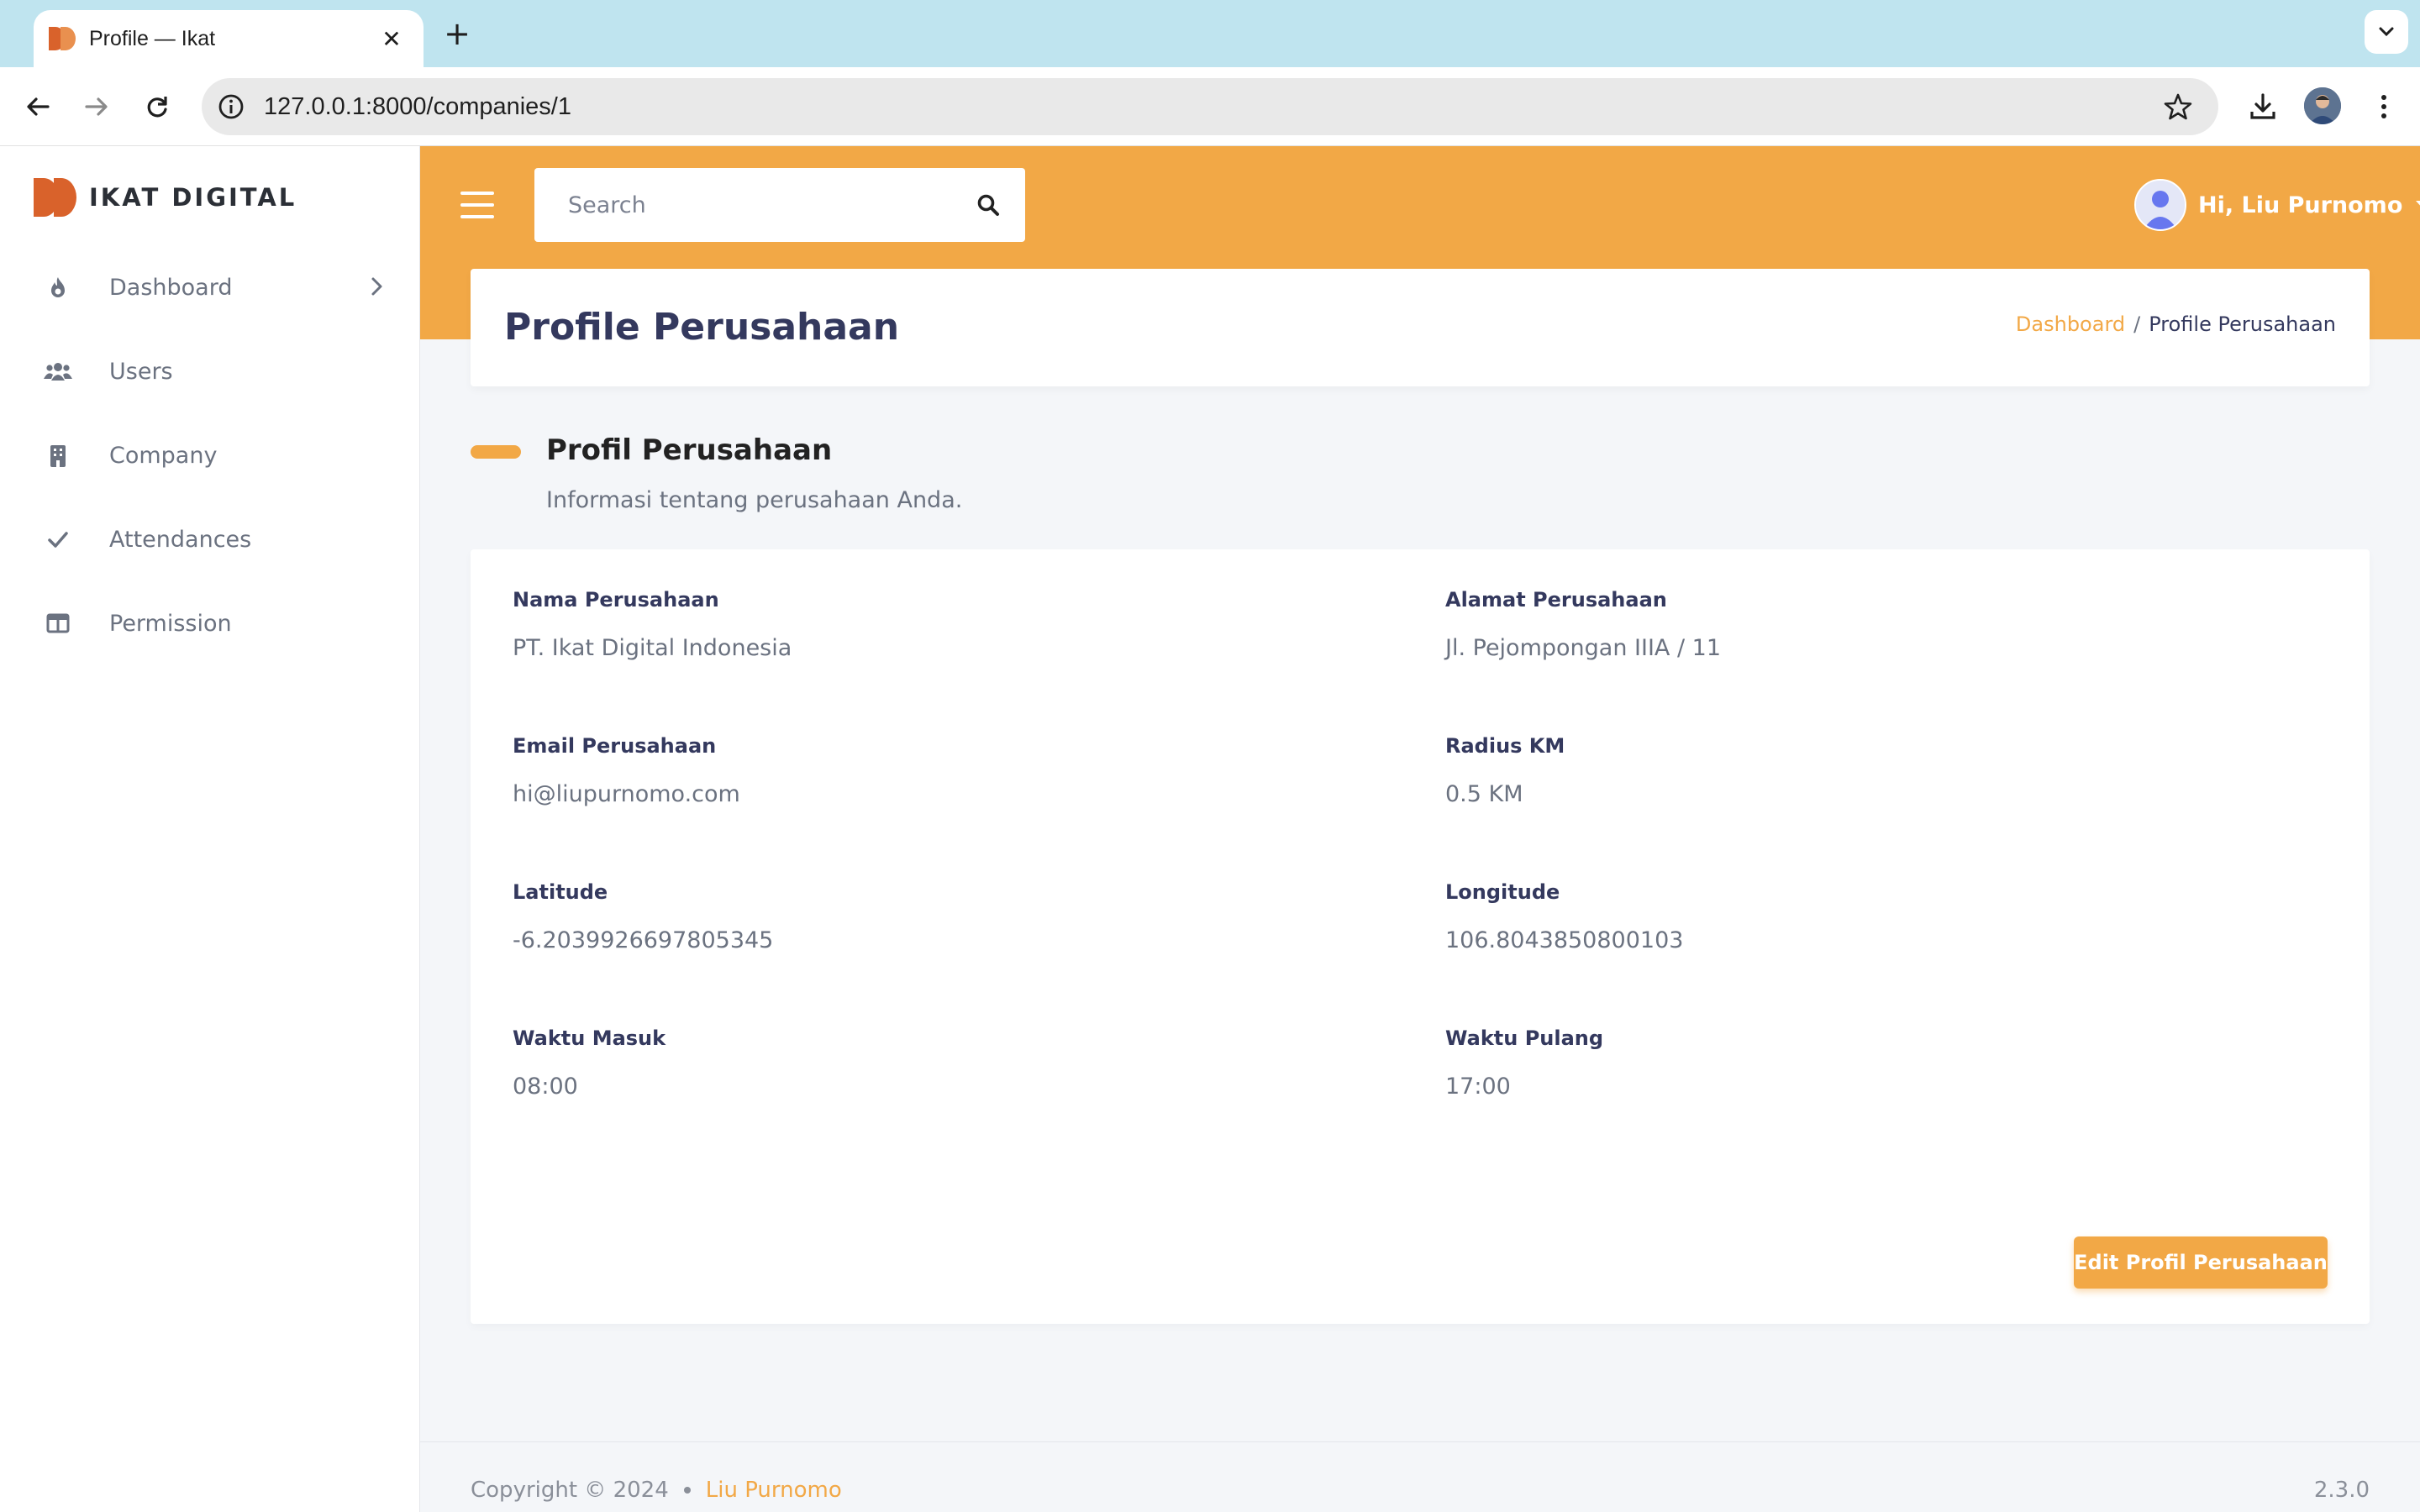  I want to click on arrow-right-icon, so click(96, 106).